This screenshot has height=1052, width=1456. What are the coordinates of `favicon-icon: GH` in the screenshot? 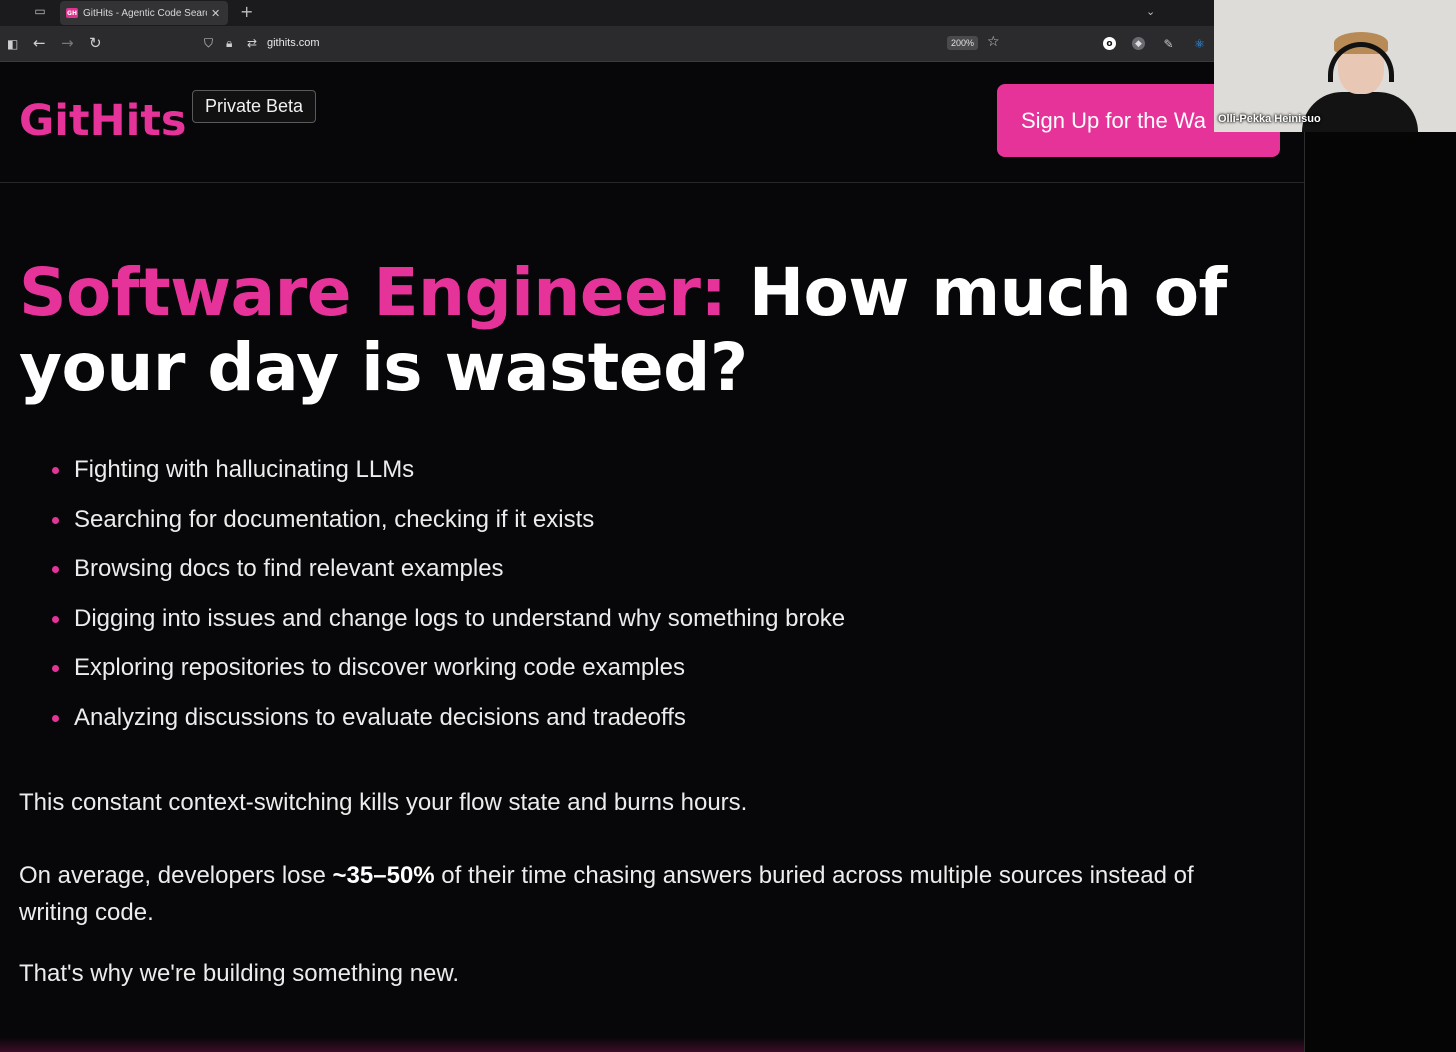 It's located at (72, 13).